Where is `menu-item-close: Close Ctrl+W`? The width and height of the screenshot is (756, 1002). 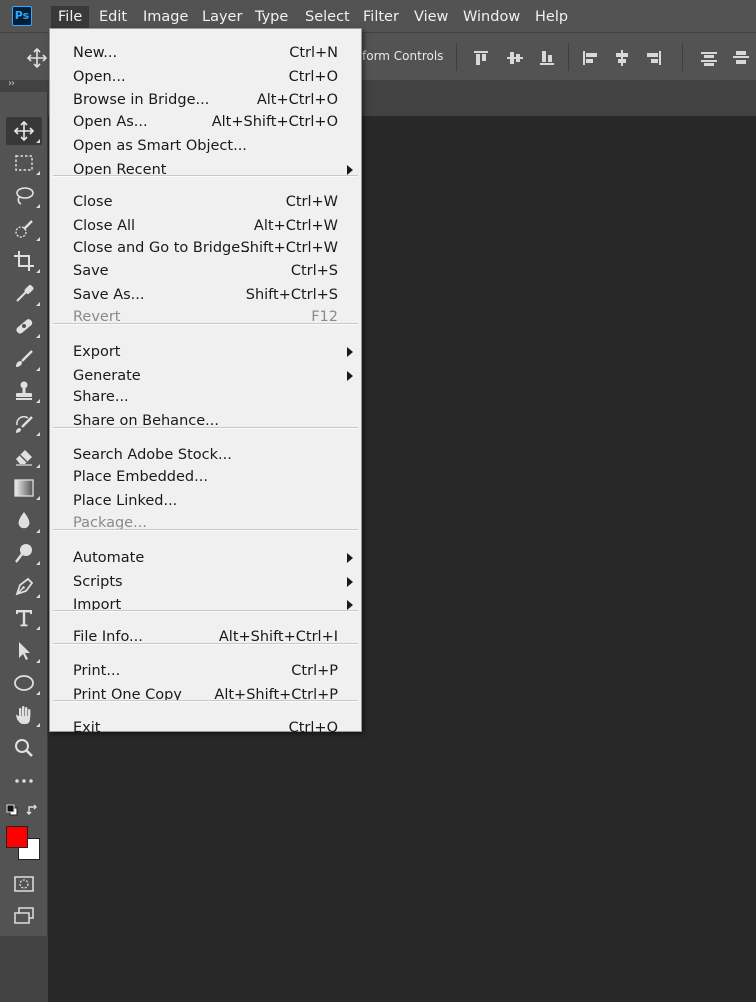 menu-item-close: Close Ctrl+W is located at coordinates (205, 202).